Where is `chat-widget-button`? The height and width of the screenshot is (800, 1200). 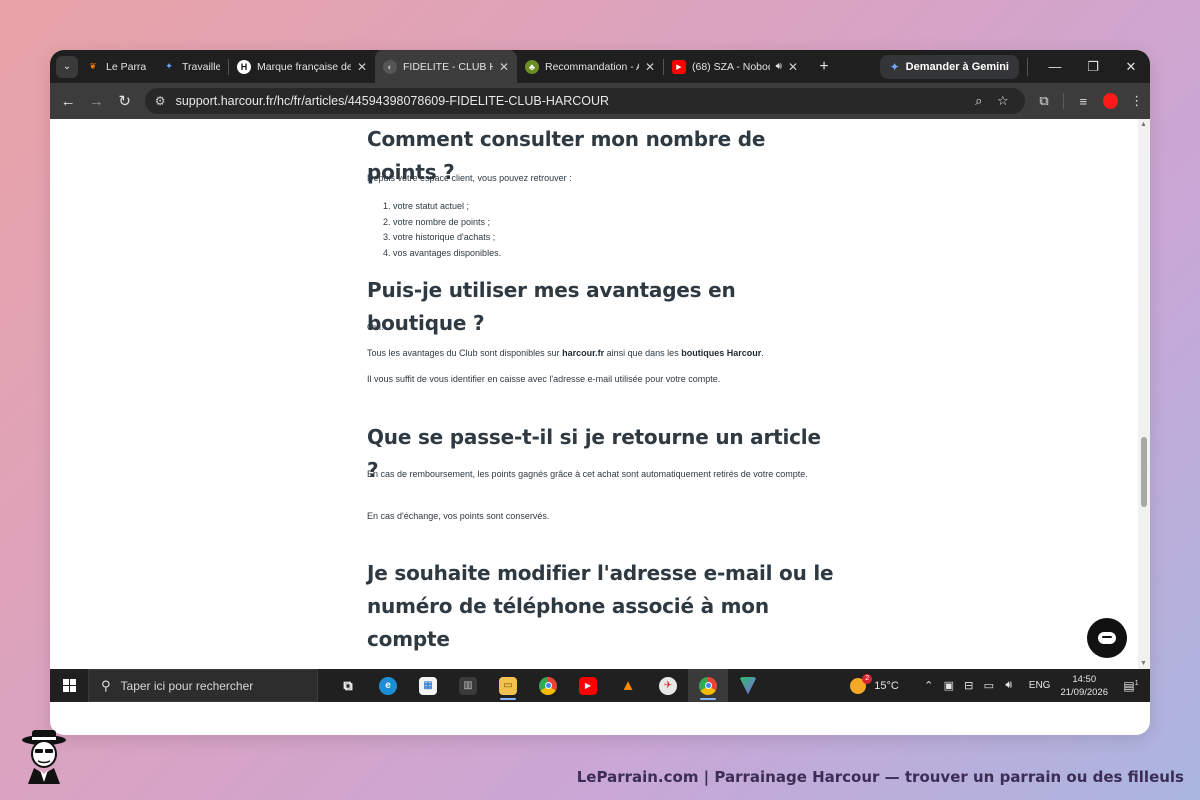
chat-widget-button is located at coordinates (1107, 638).